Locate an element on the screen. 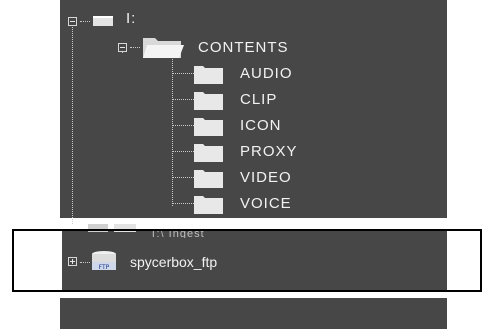  drive-icon is located at coordinates (103, 21).